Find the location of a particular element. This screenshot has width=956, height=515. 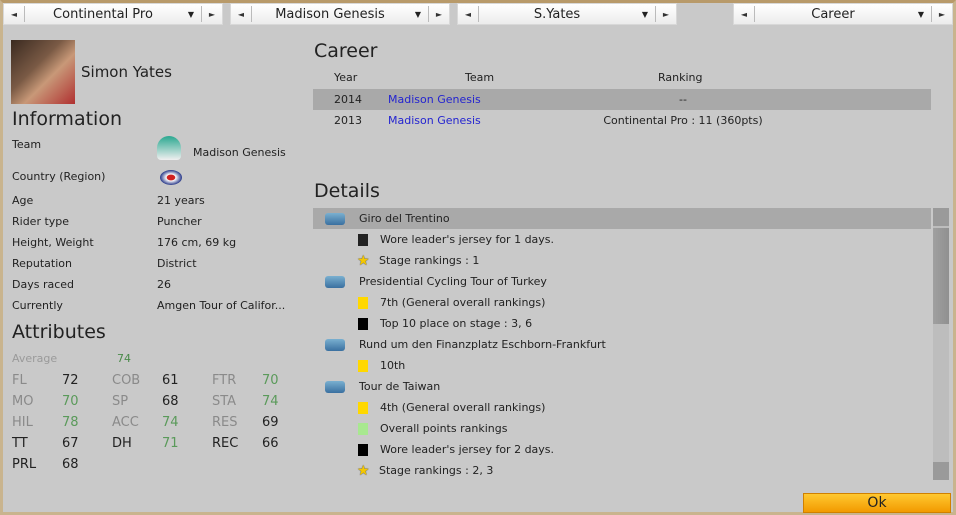

category-dropdown: ◄ Continental Pro ▼ ► is located at coordinates (113, 14).